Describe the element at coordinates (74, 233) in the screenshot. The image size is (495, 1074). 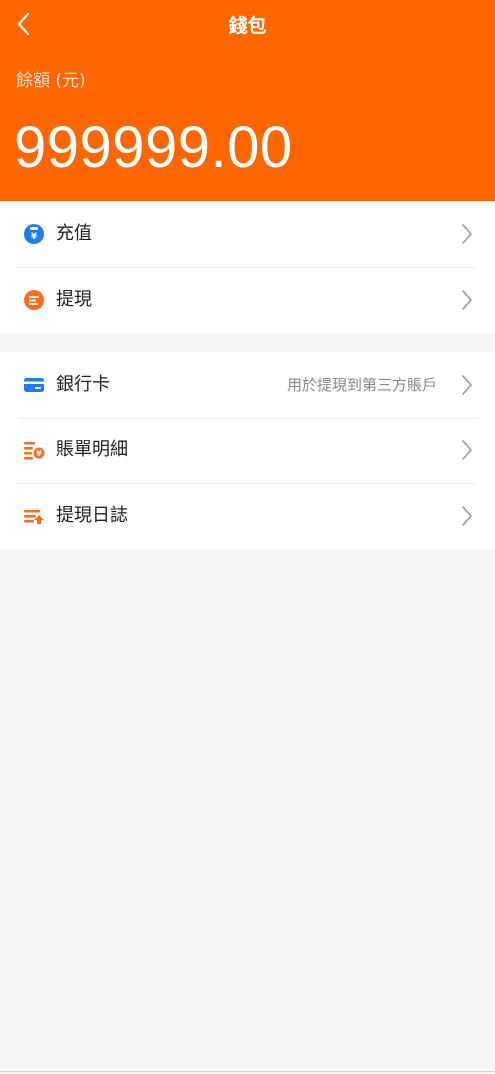
I see `menu-item-label: 充值` at that location.